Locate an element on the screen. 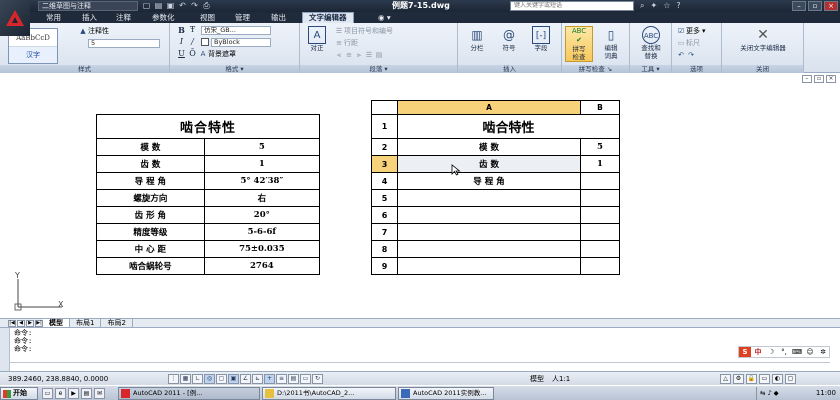  tab-manage: 管理 is located at coordinates (242, 17).